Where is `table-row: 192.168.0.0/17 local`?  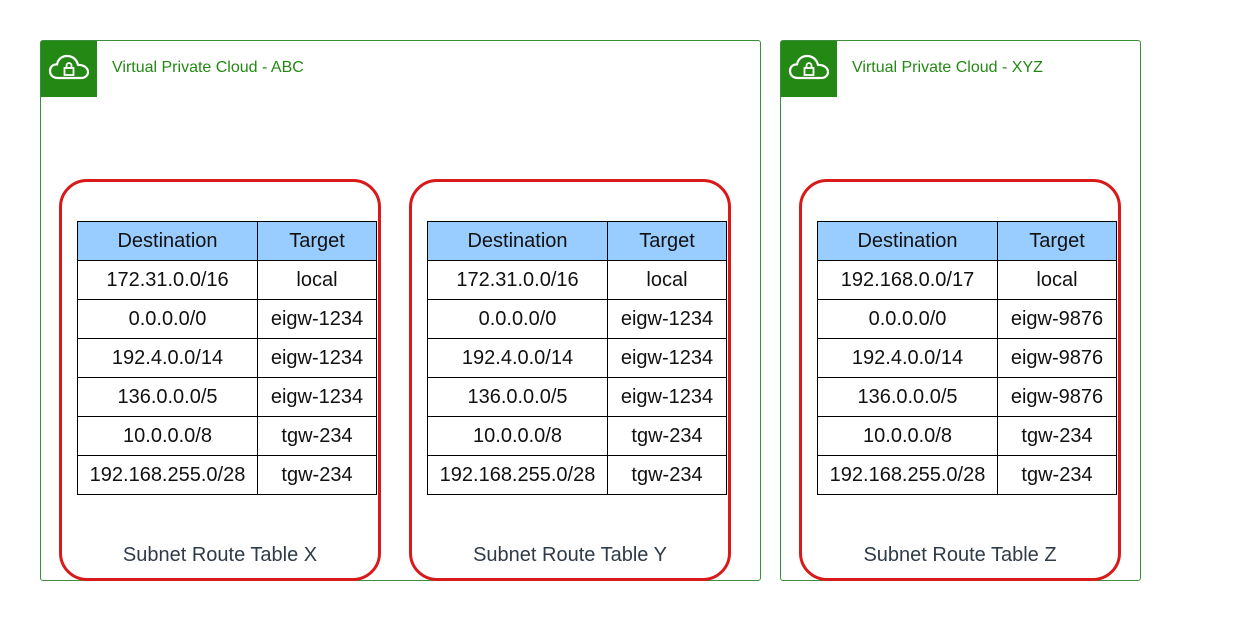
table-row: 192.168.0.0/17 local is located at coordinates (967, 280).